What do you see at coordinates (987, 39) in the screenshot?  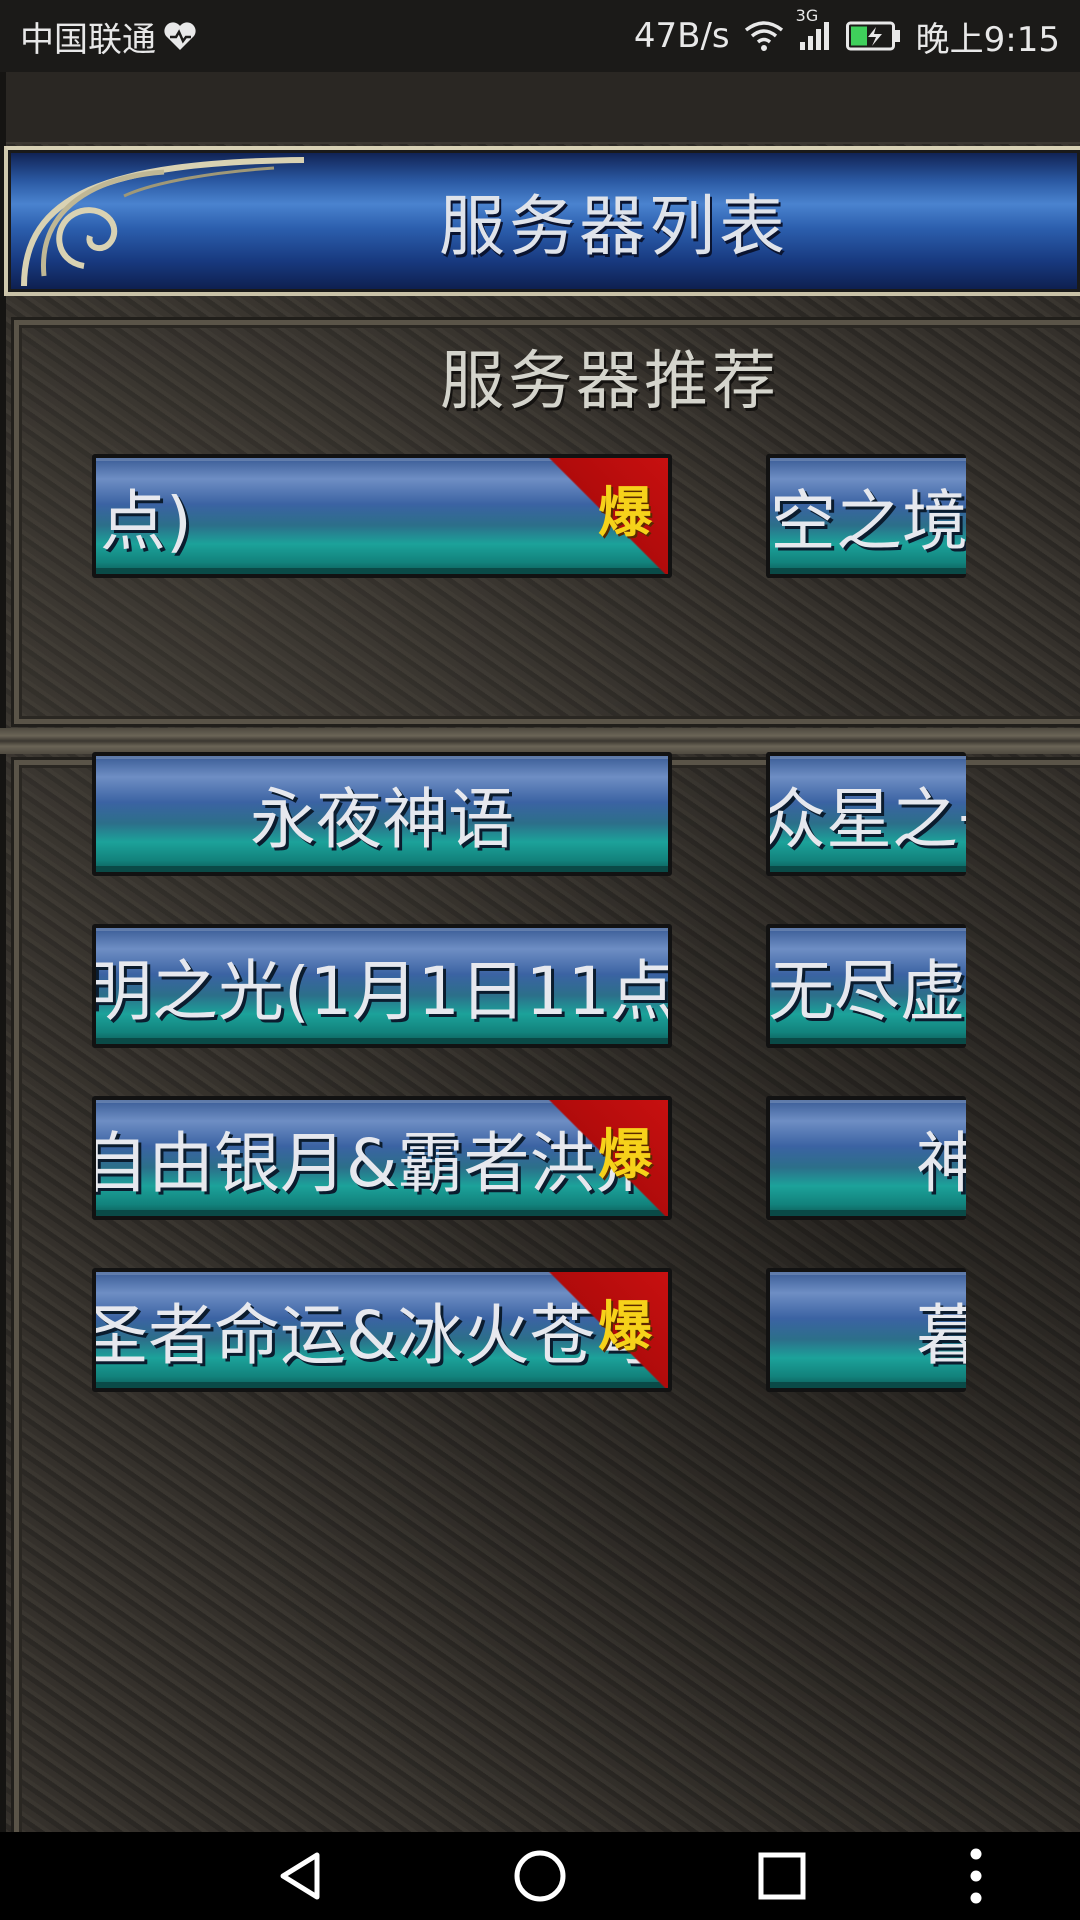 I see `clock: 晚上9:15` at bounding box center [987, 39].